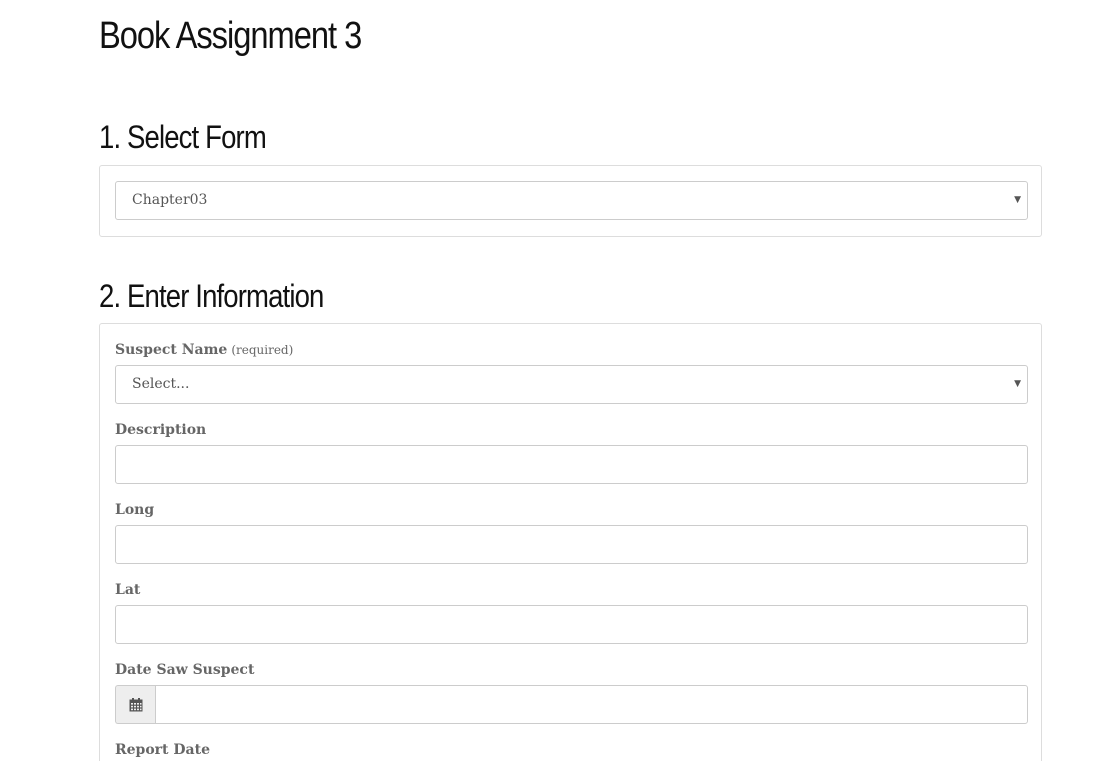  I want to click on date-saw-suspect-group, so click(571, 704).